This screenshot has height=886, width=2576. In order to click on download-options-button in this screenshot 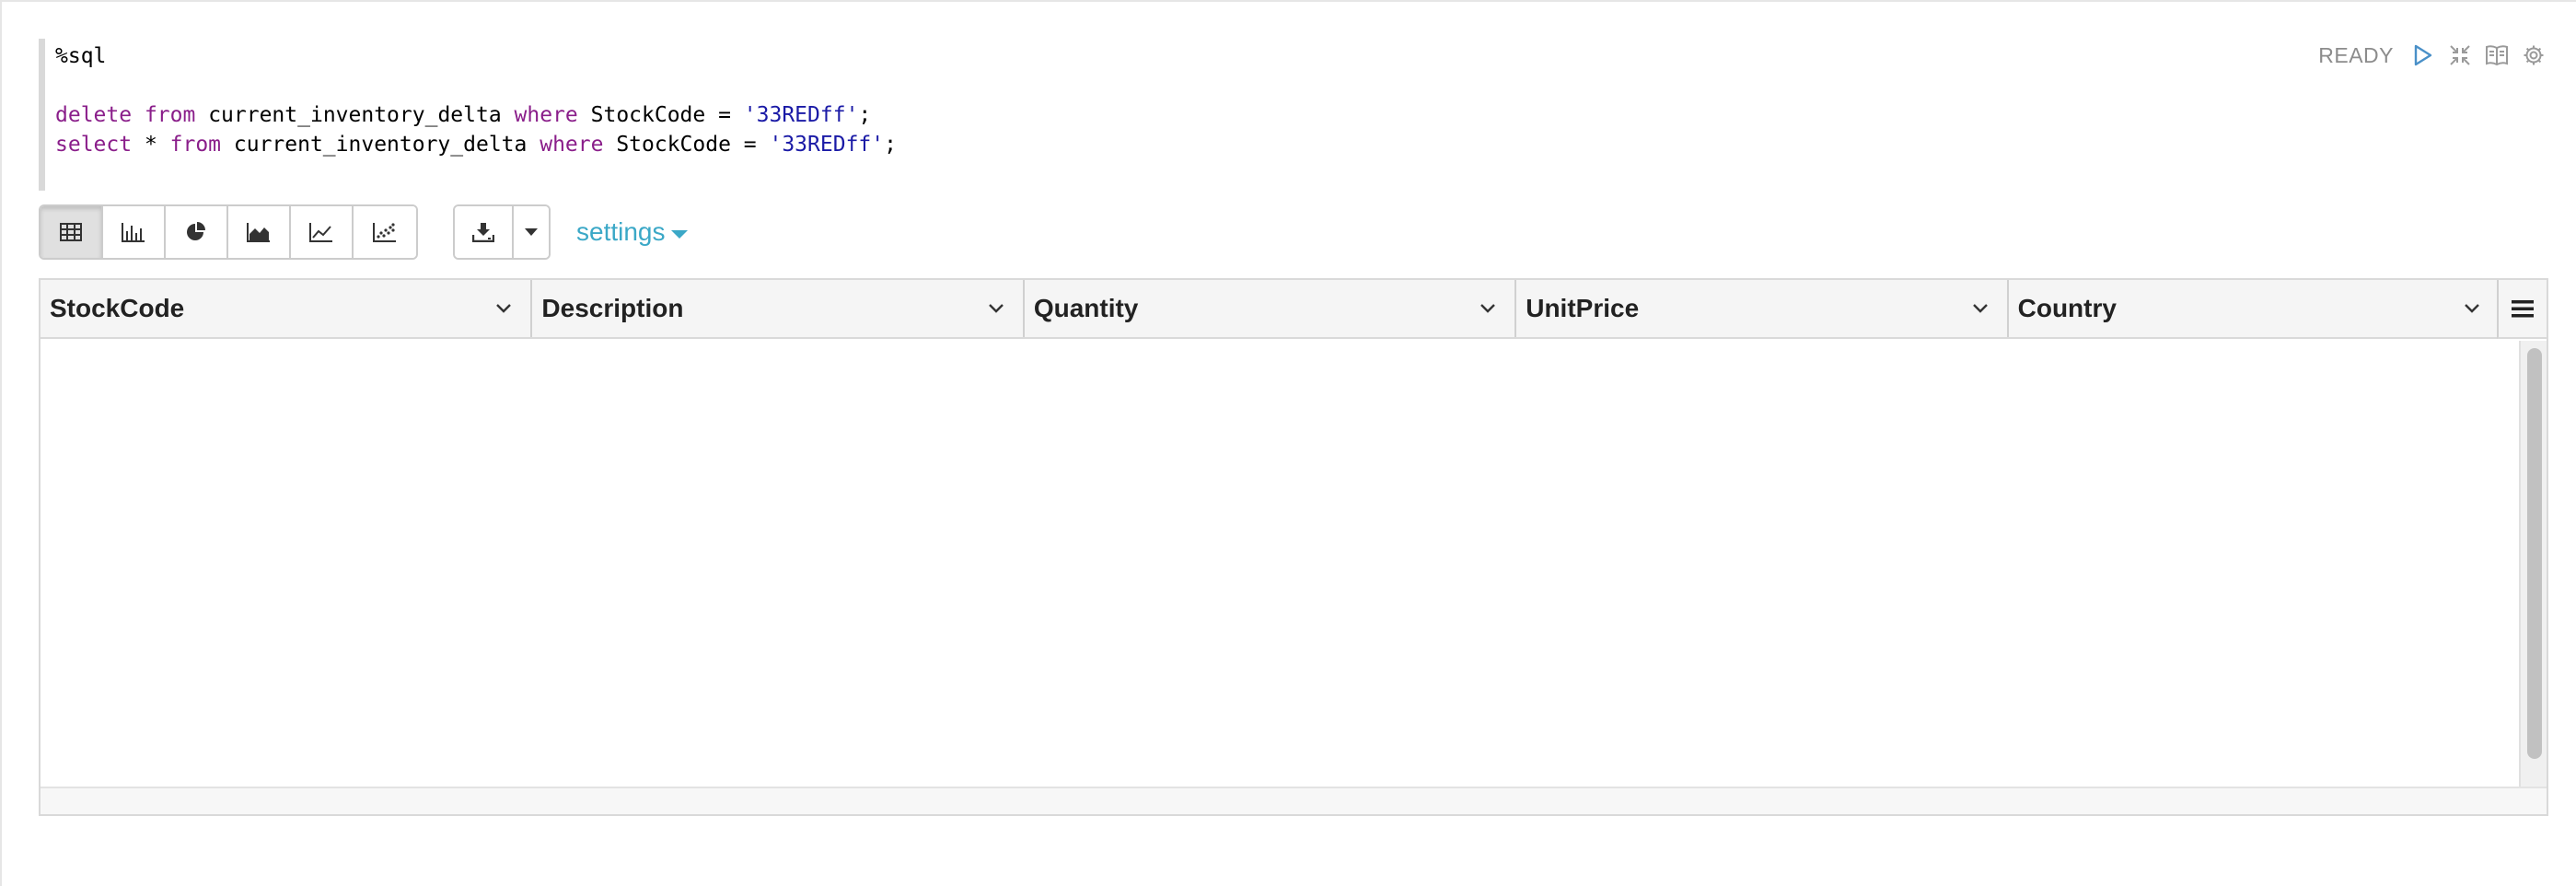, I will do `click(531, 232)`.